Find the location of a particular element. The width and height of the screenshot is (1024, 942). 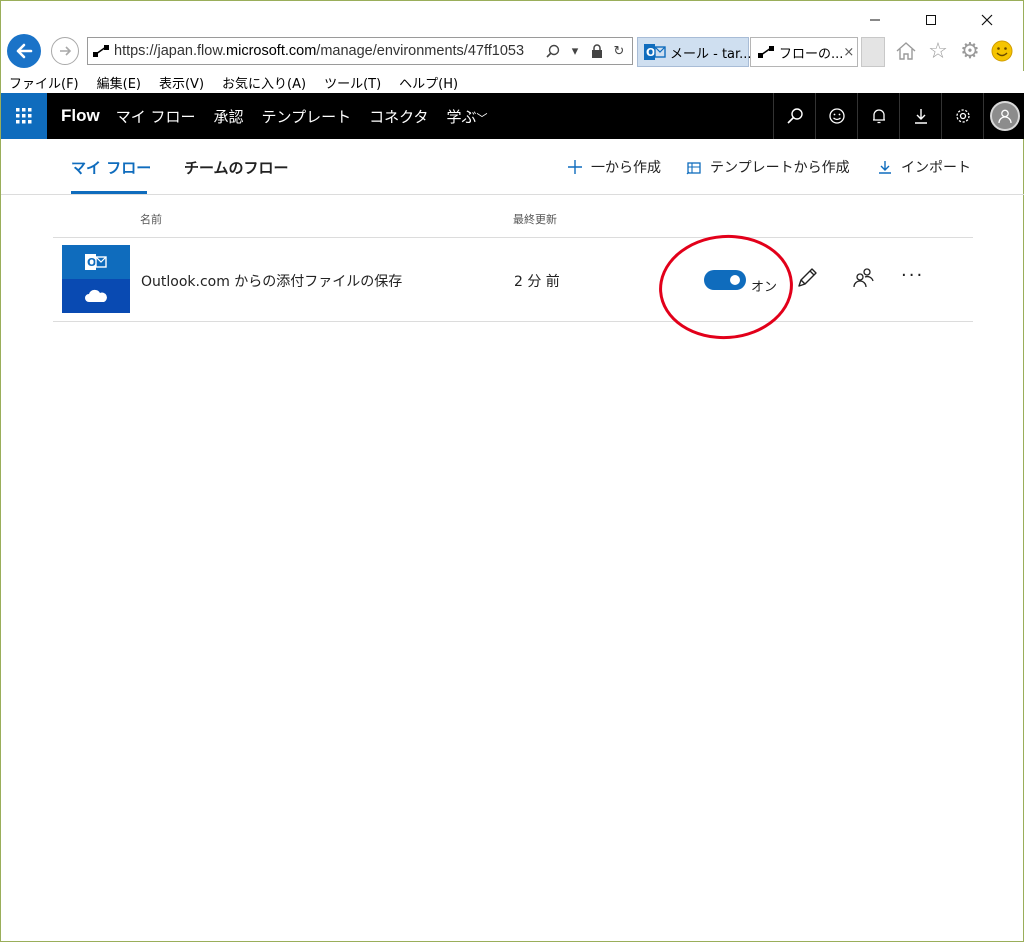

menu-help: ヘルプ(H) is located at coordinates (428, 82).